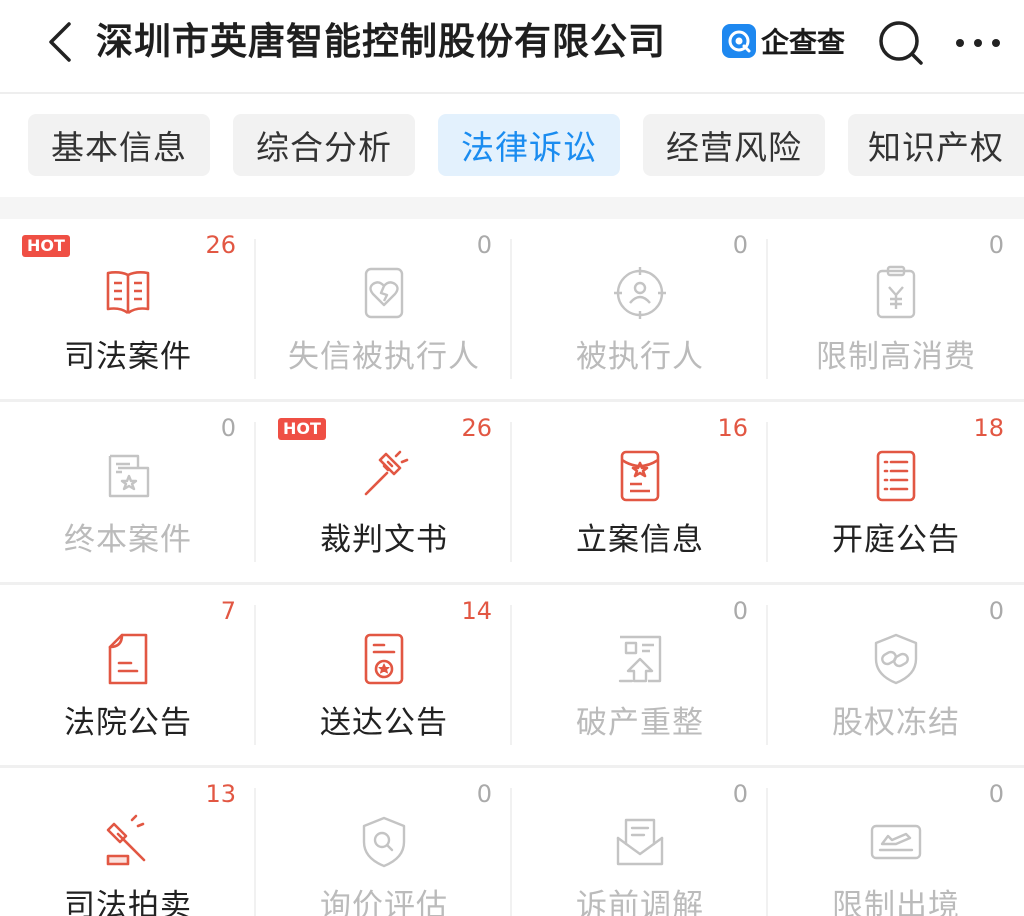 This screenshot has width=1024, height=916. I want to click on item-label: 立案信息, so click(640, 540).